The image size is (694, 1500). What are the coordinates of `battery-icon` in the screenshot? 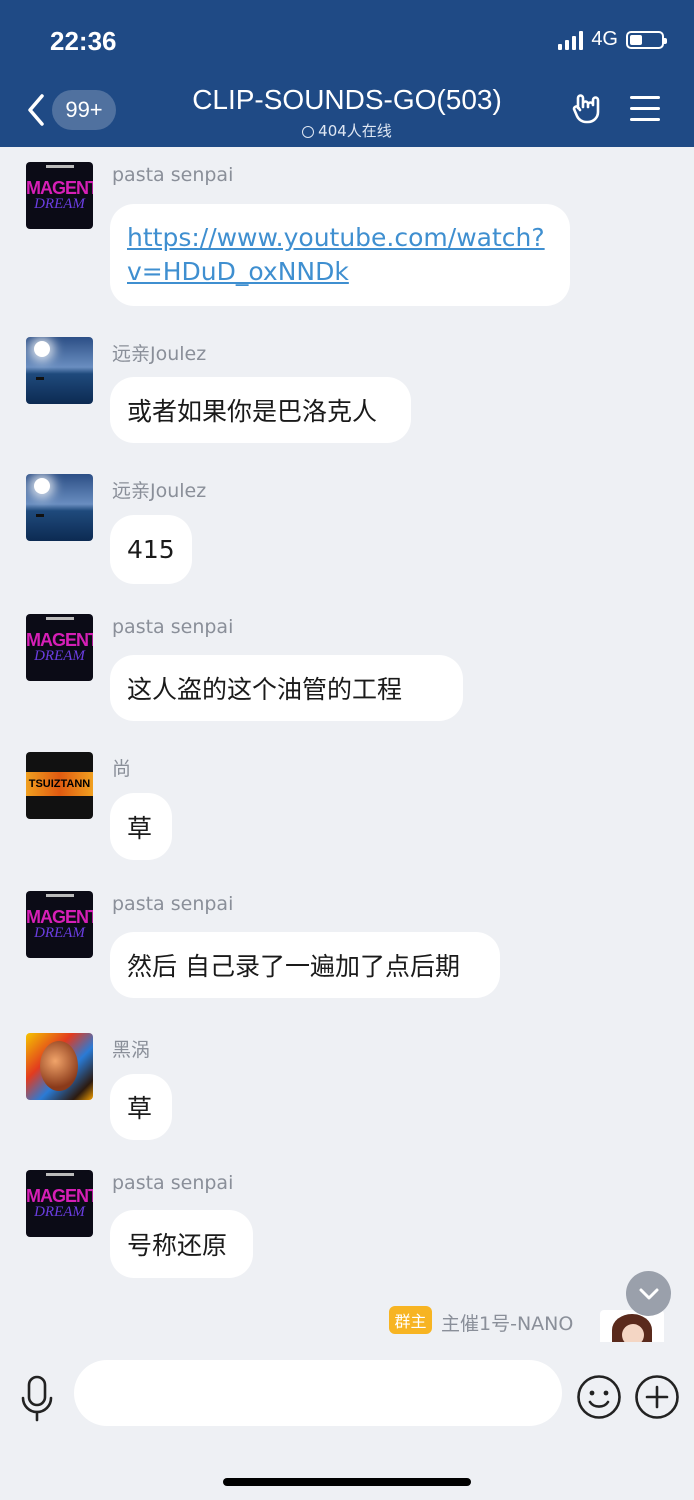 It's located at (646, 39).